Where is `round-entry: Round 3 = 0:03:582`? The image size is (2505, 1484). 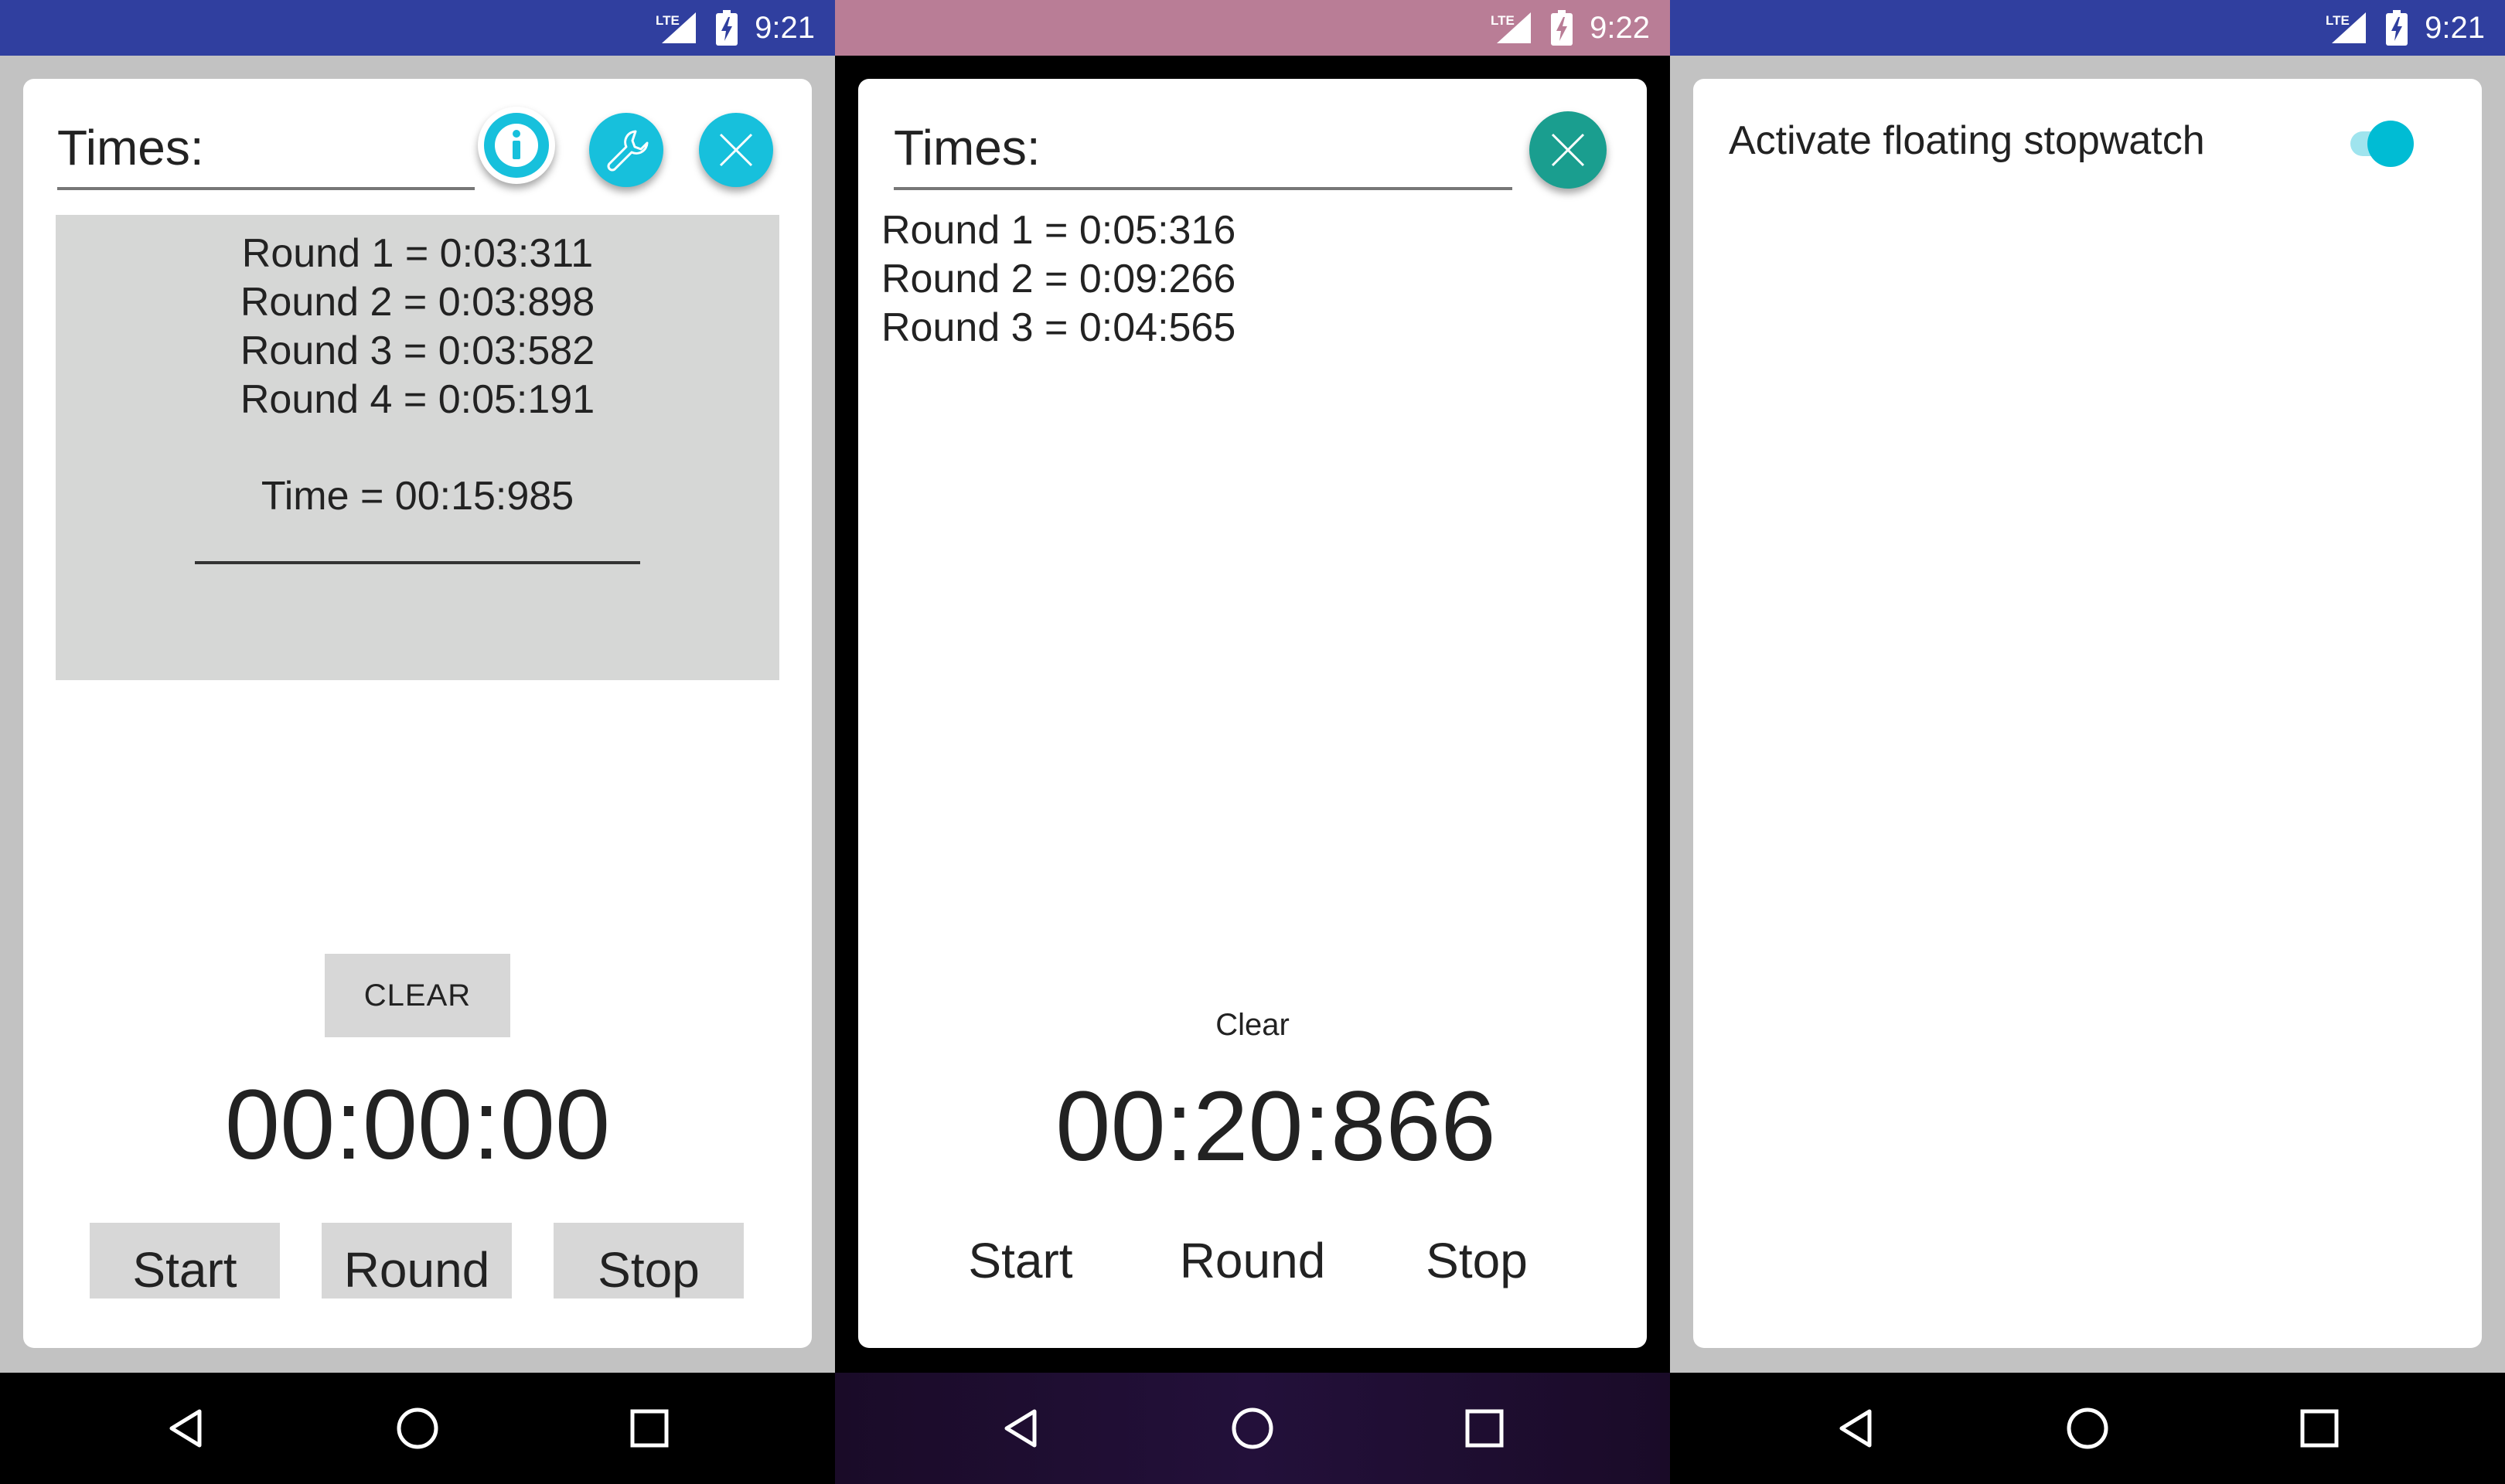
round-entry: Round 3 = 0:03:582 is located at coordinates (417, 350).